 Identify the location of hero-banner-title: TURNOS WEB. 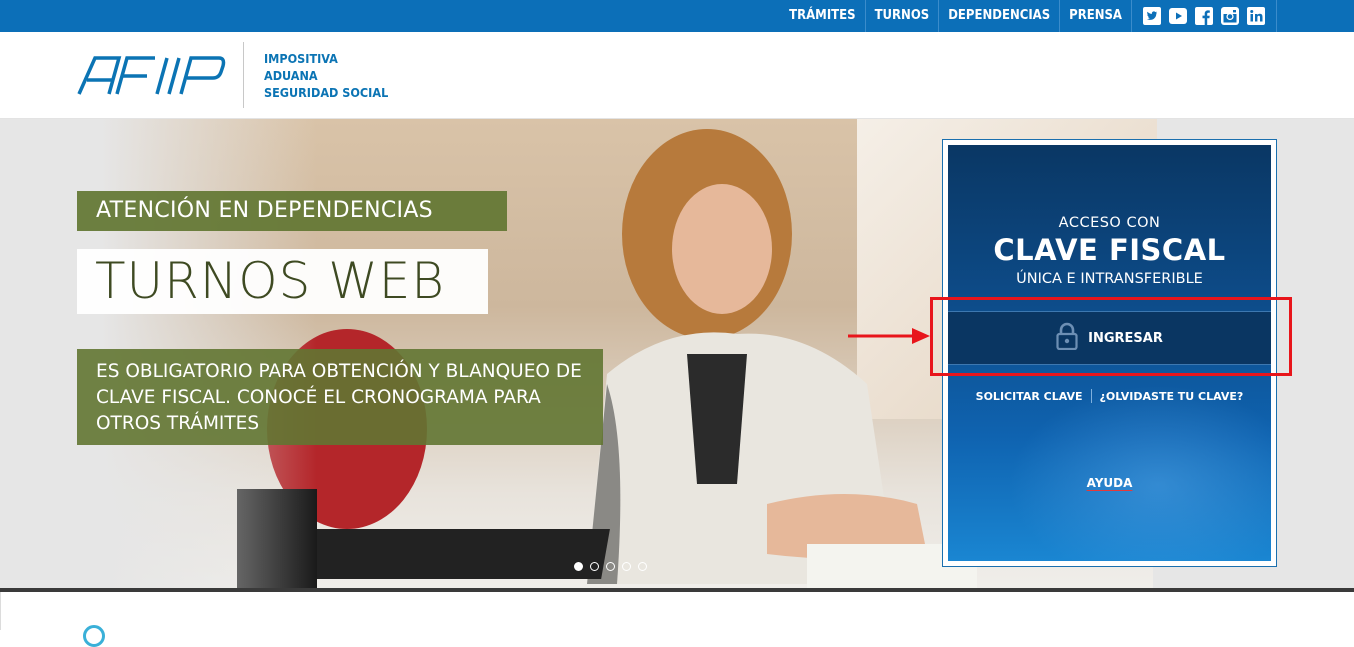
(282, 281).